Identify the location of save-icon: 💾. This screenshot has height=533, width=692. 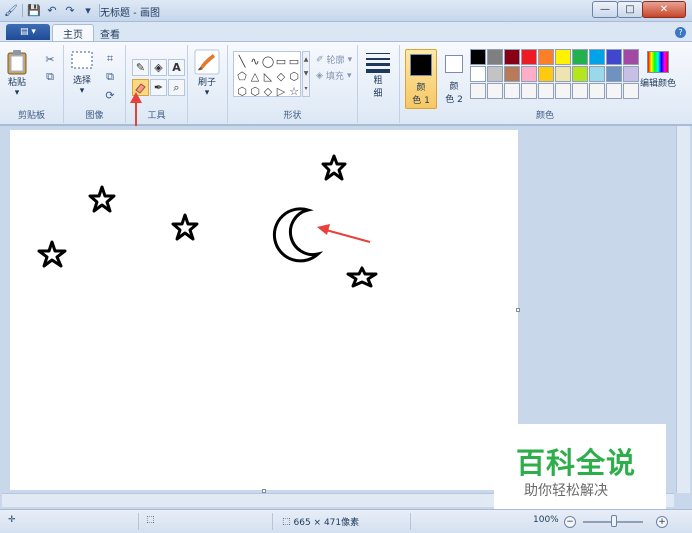
(34, 10).